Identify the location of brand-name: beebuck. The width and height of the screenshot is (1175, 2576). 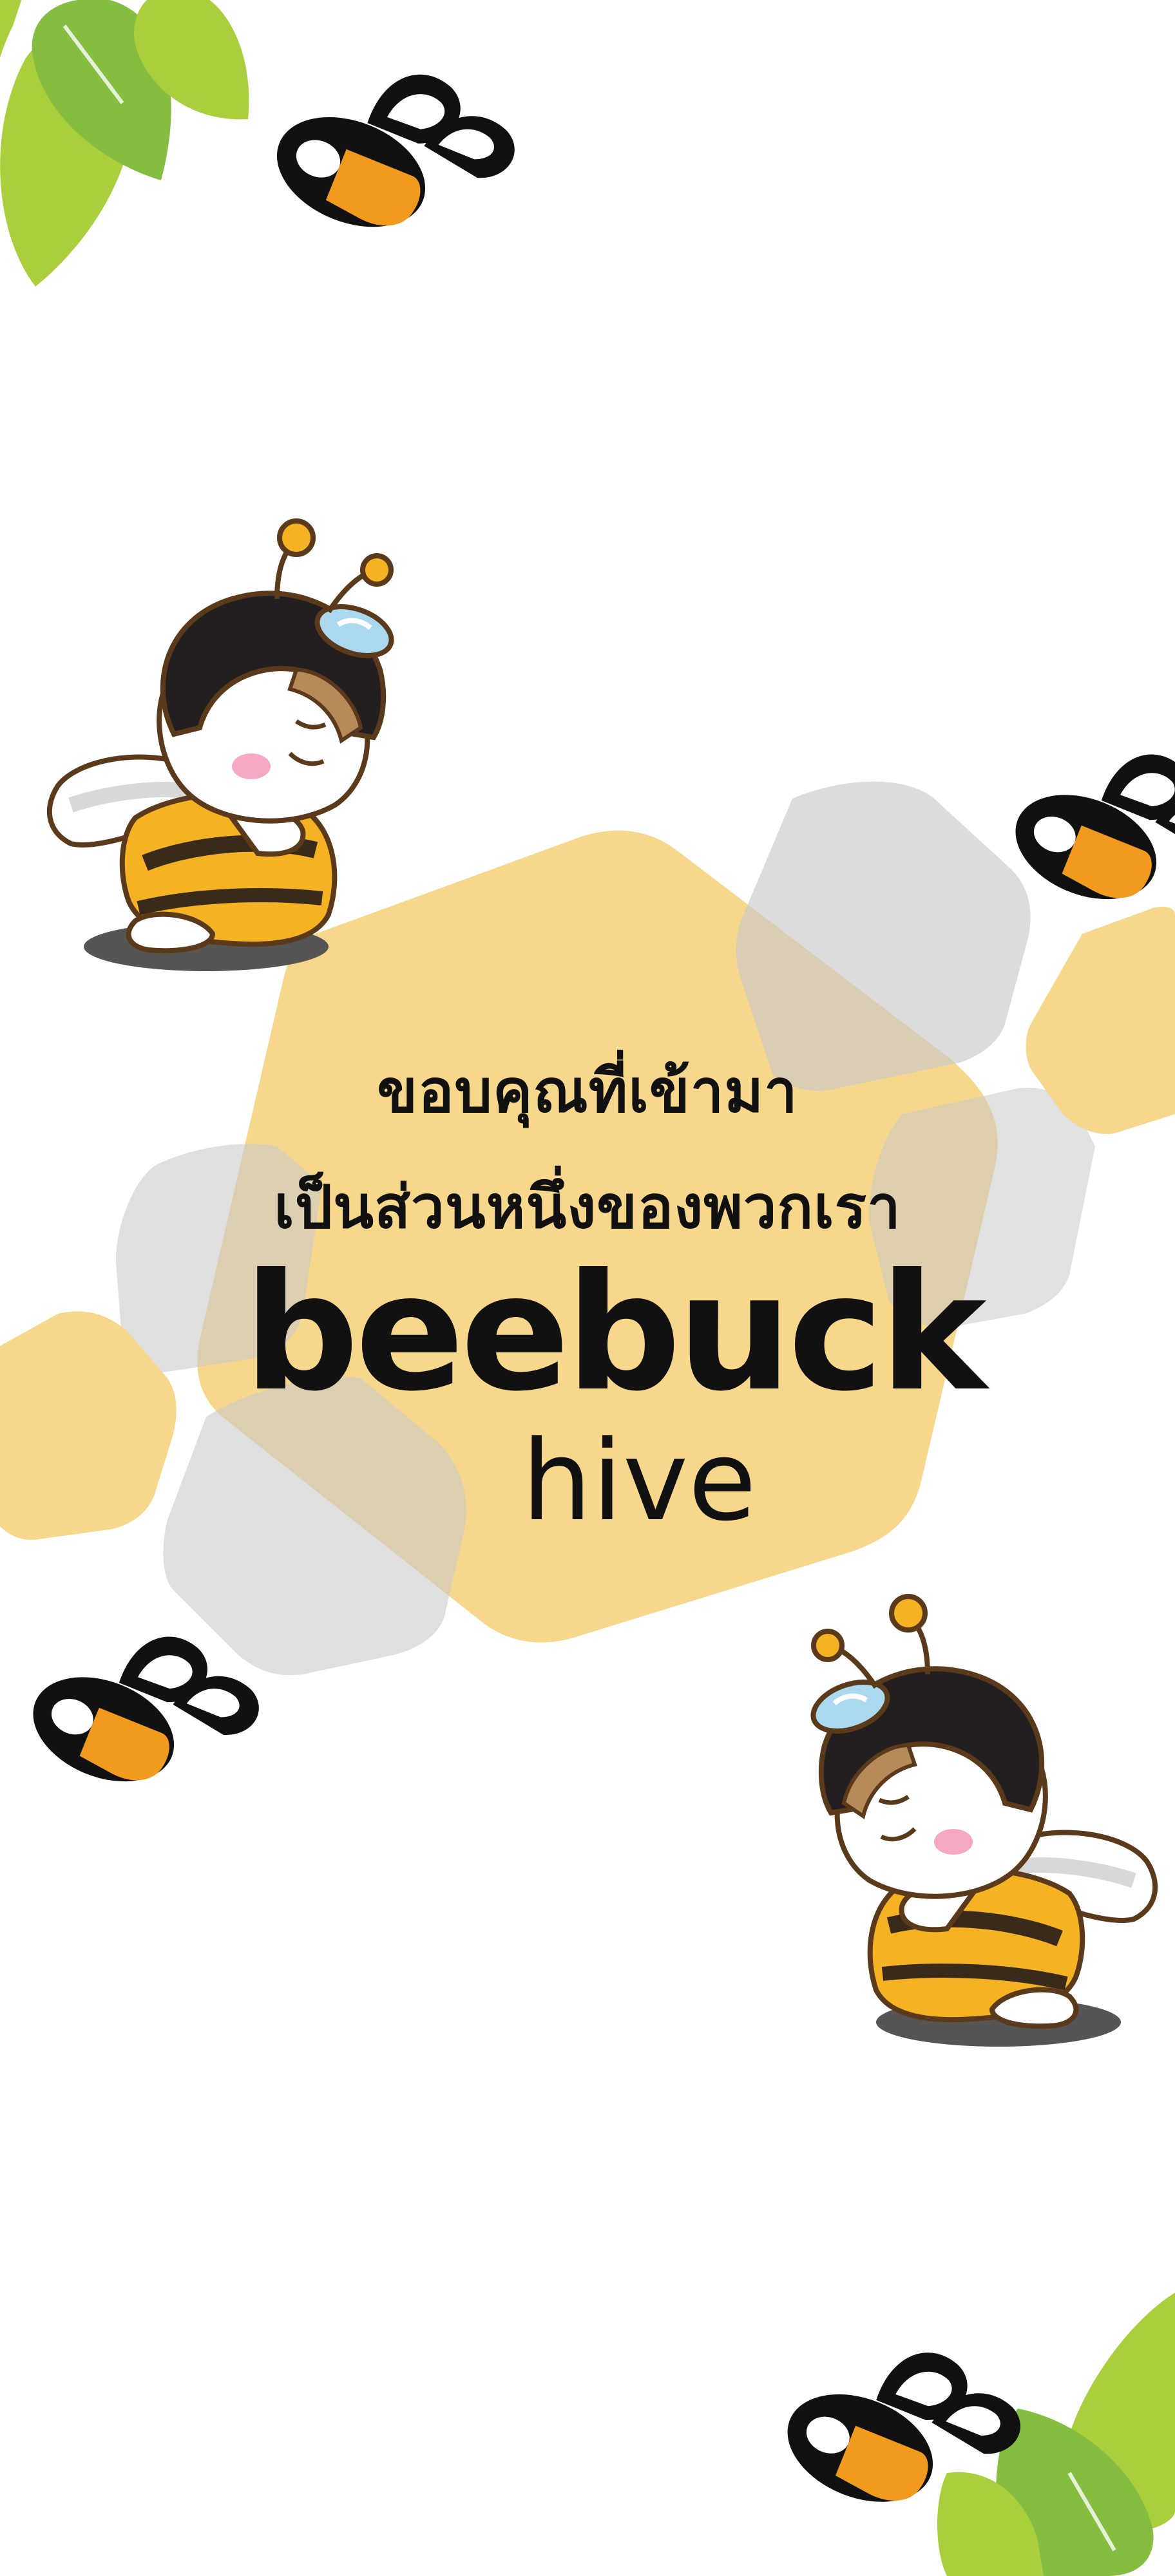
(615, 1333).